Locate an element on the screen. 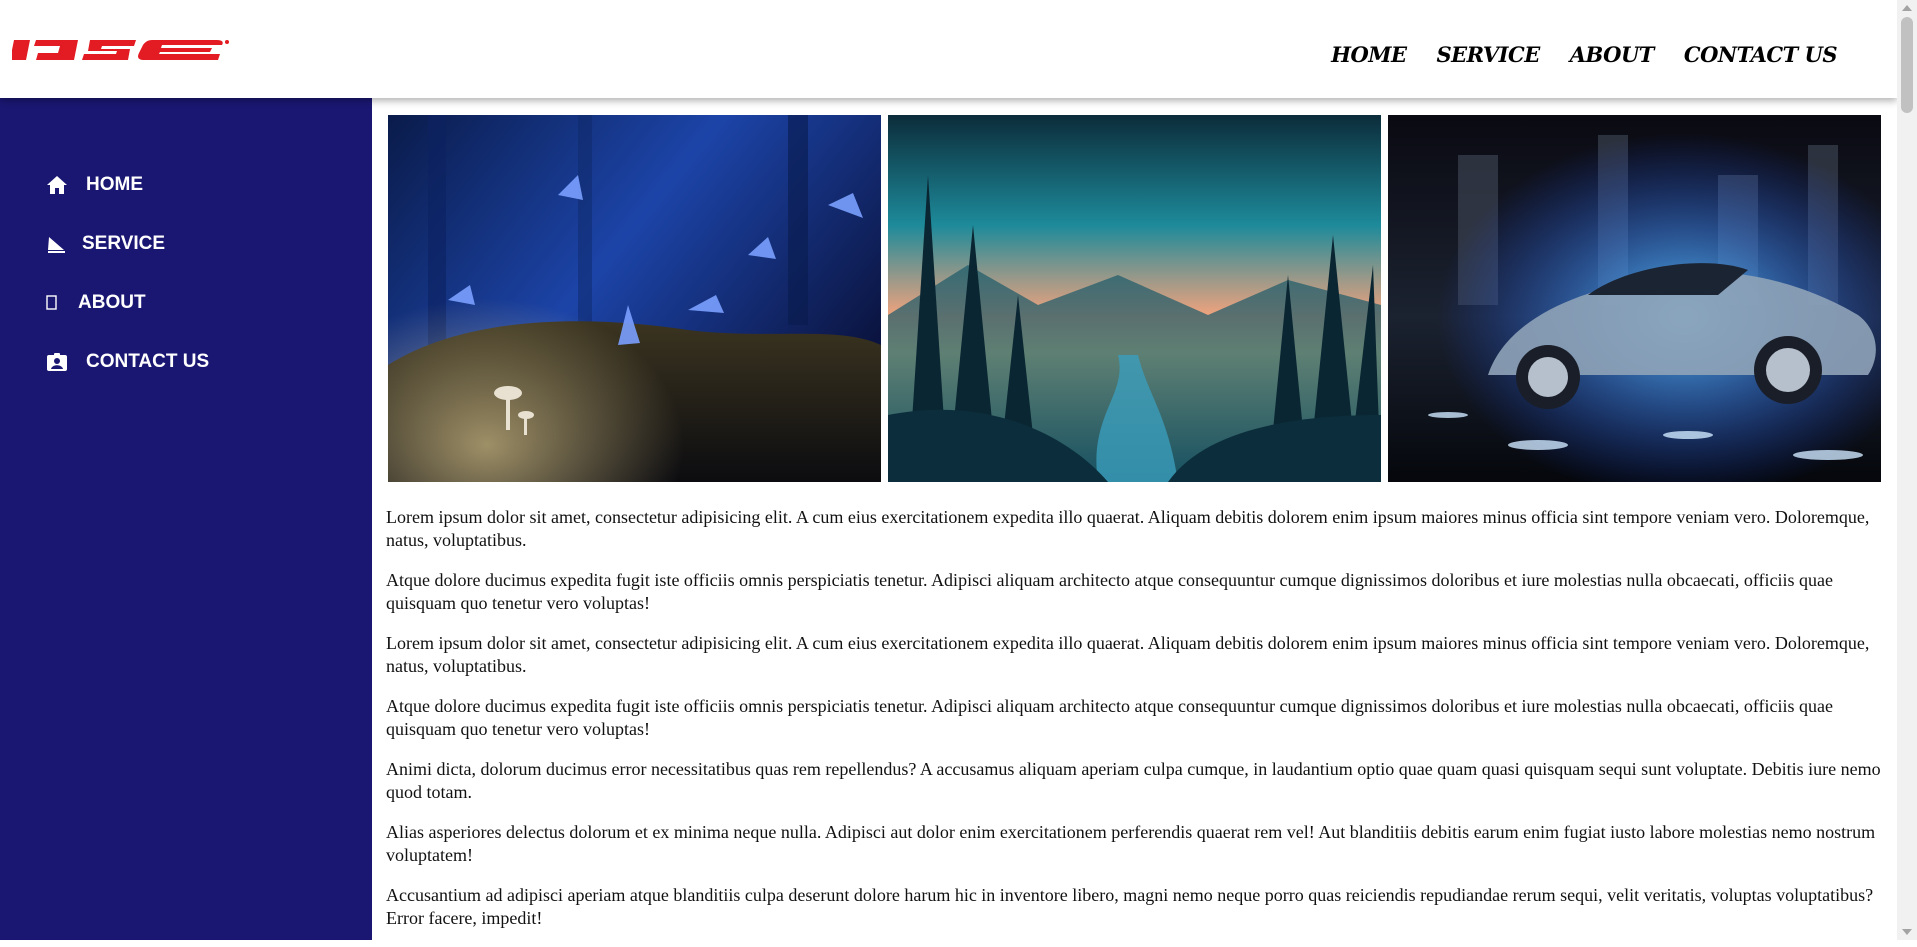 The width and height of the screenshot is (1917, 947). top-header: HOME SERVICE ABOUT CONTACT US is located at coordinates (948, 49).